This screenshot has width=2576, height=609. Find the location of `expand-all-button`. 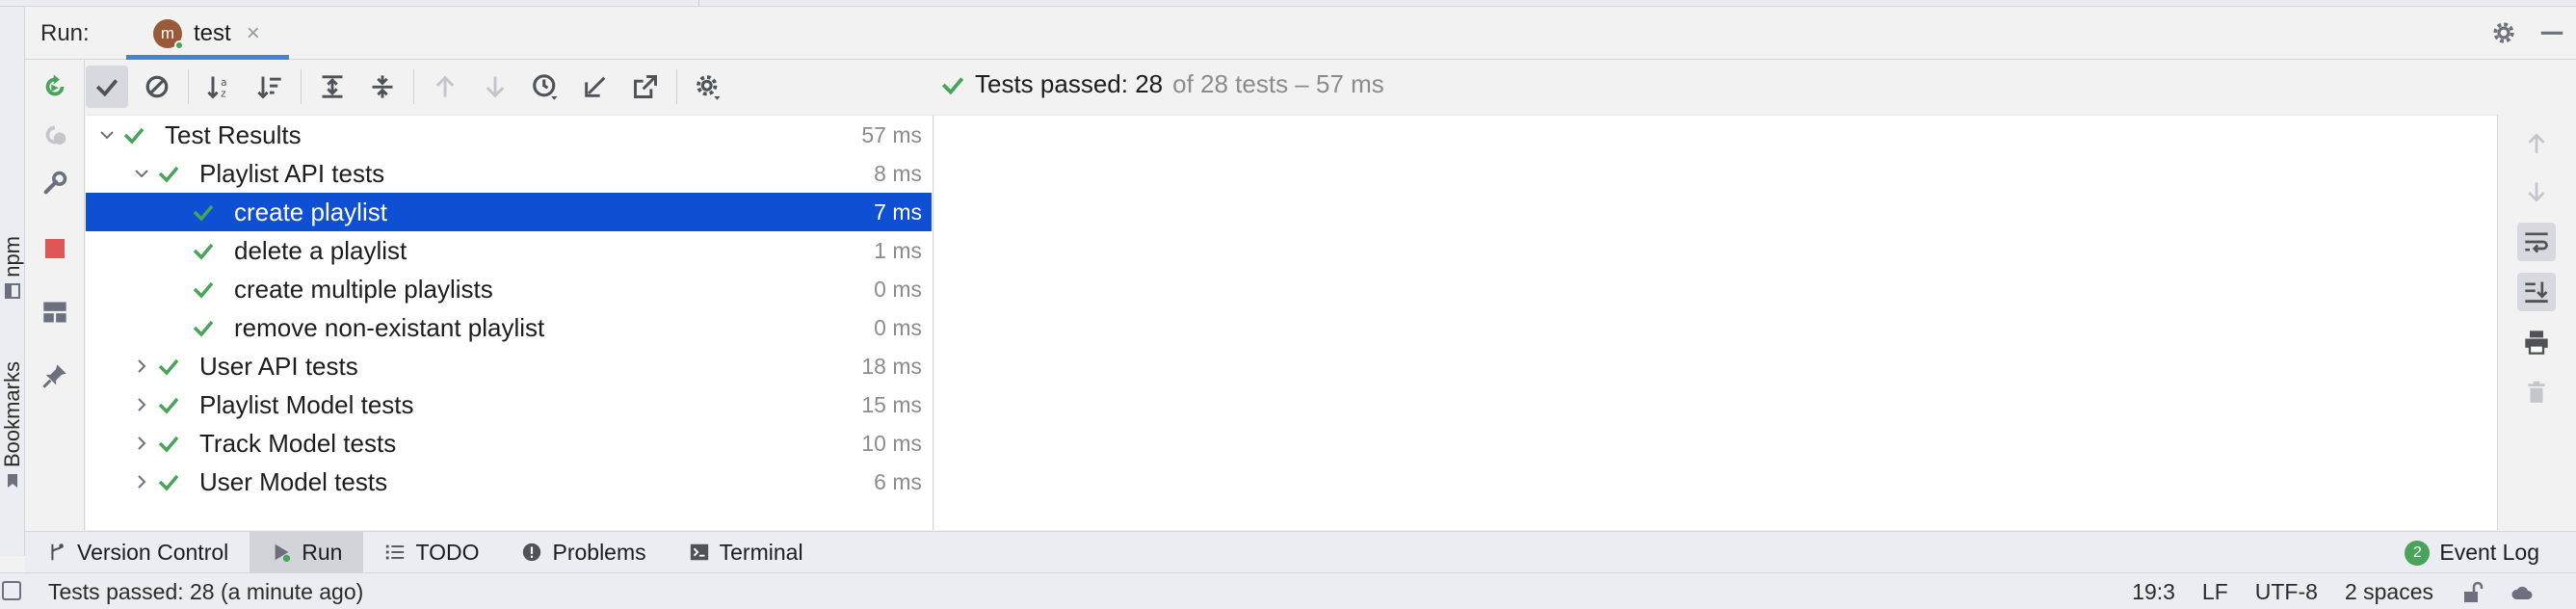

expand-all-button is located at coordinates (332, 87).